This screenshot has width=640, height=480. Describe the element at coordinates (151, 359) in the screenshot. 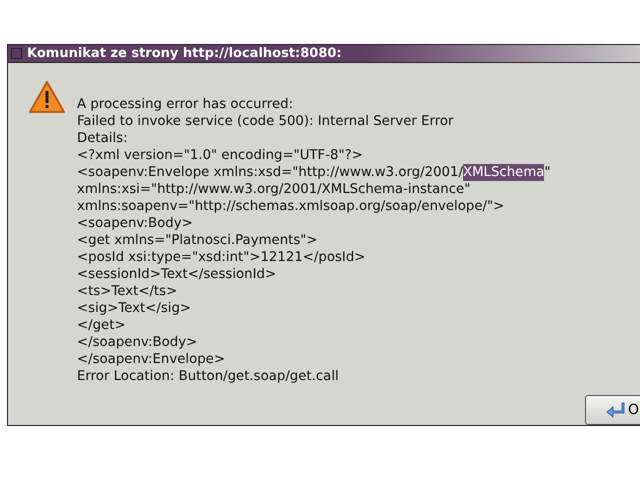

I see `message-text: </soapenv:Envelope>` at that location.